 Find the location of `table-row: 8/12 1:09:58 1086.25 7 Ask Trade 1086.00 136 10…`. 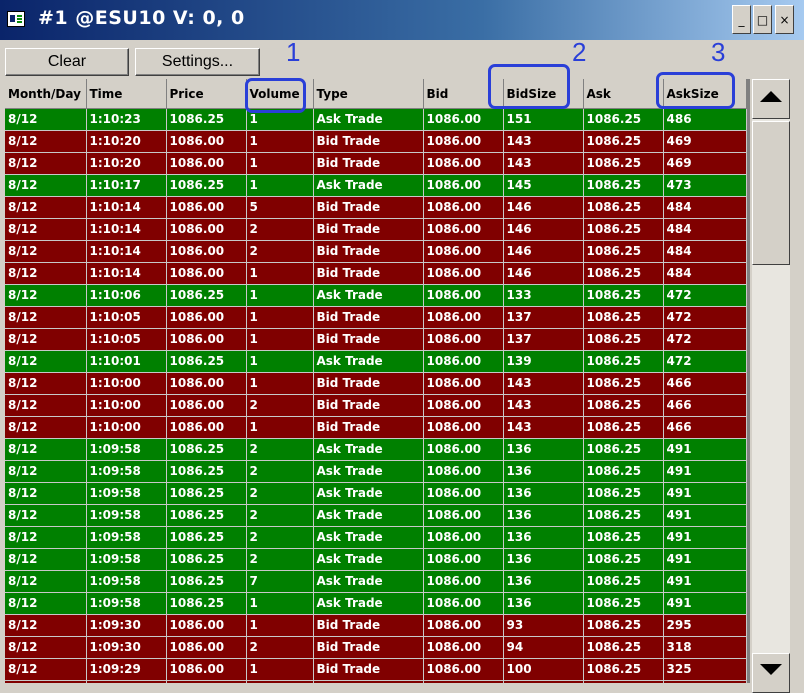

table-row: 8/12 1:09:58 1086.25 7 Ask Trade 1086.00 136 10… is located at coordinates (376, 581).